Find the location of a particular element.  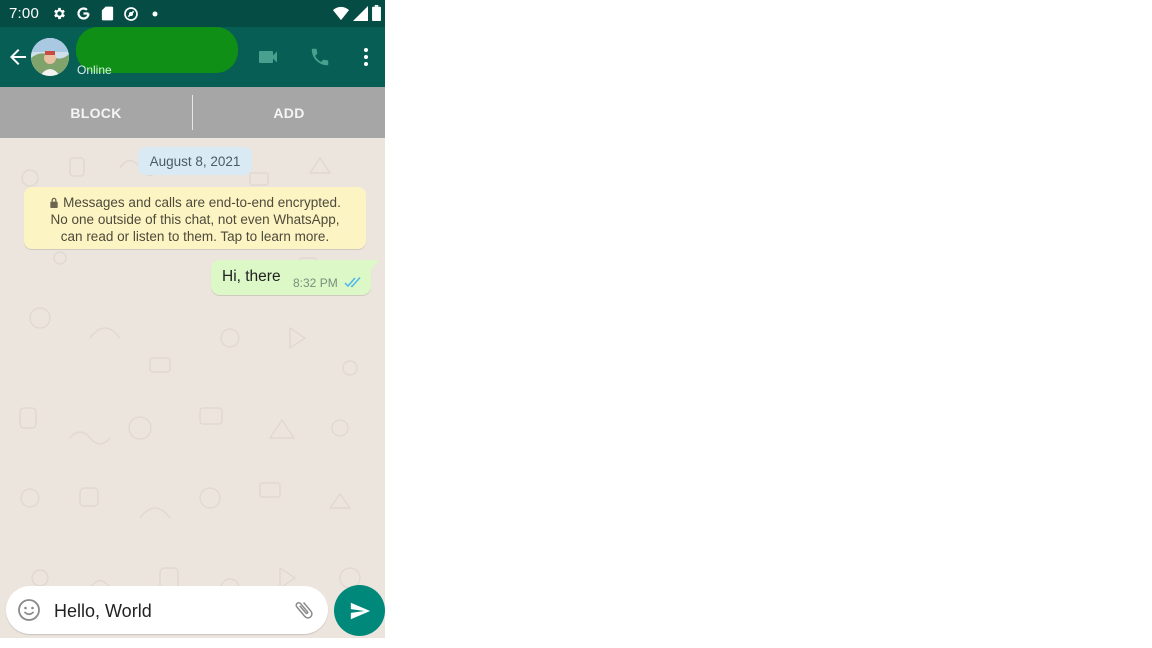

status-bar: 7:00 is located at coordinates (192, 13).